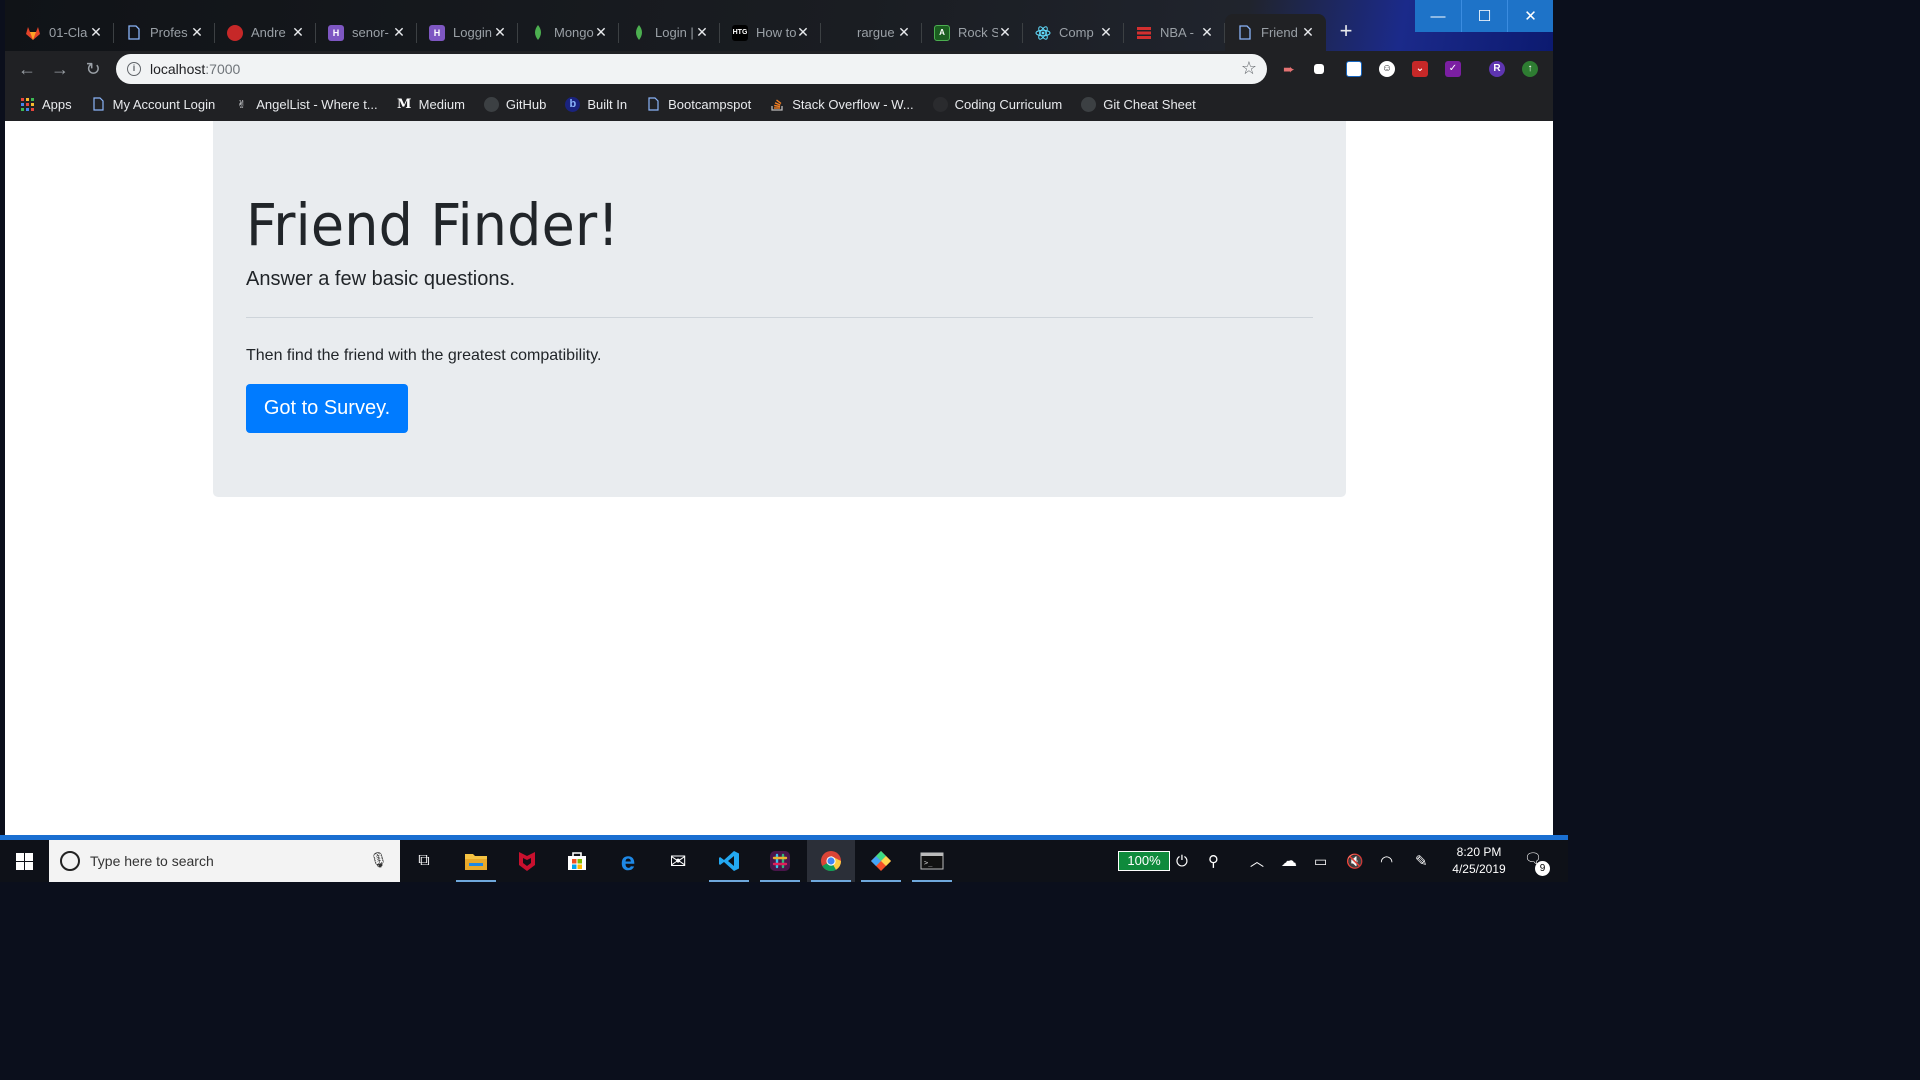 This screenshot has height=1080, width=1920. What do you see at coordinates (378, 860) in the screenshot?
I see `microphone-icon: 🎙` at bounding box center [378, 860].